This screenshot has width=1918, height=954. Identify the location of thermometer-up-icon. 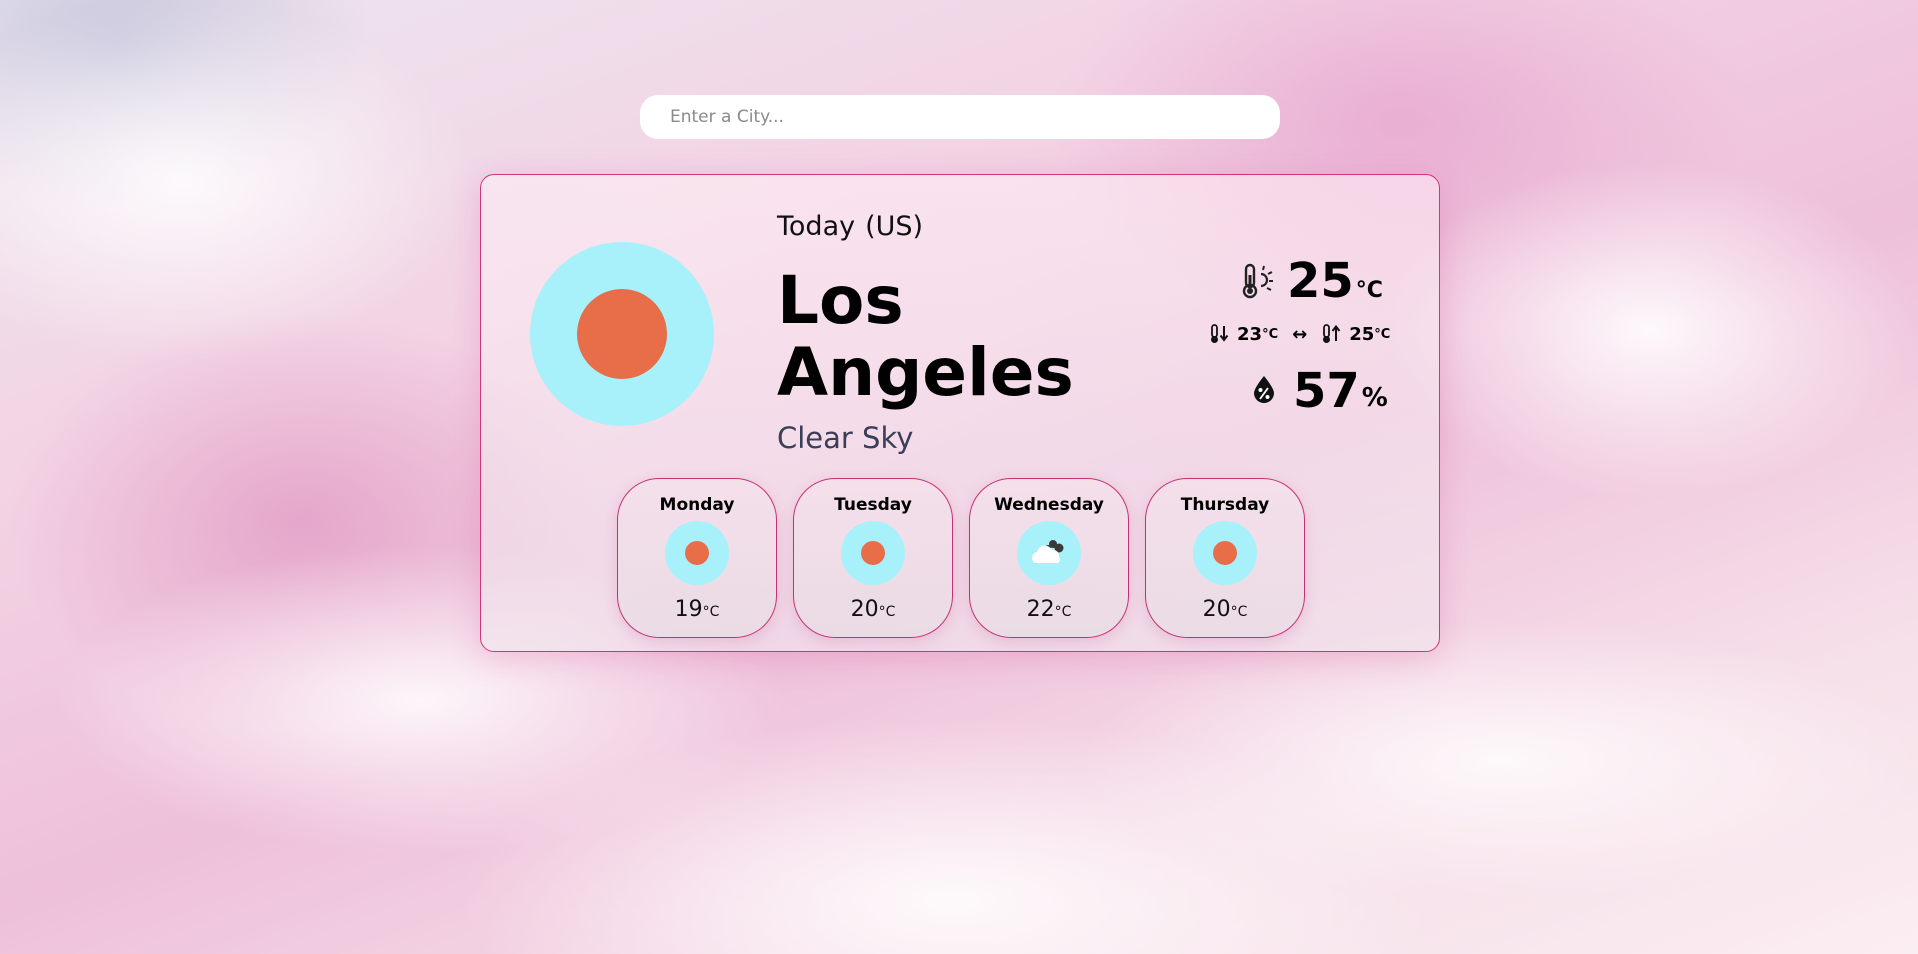
(1332, 333).